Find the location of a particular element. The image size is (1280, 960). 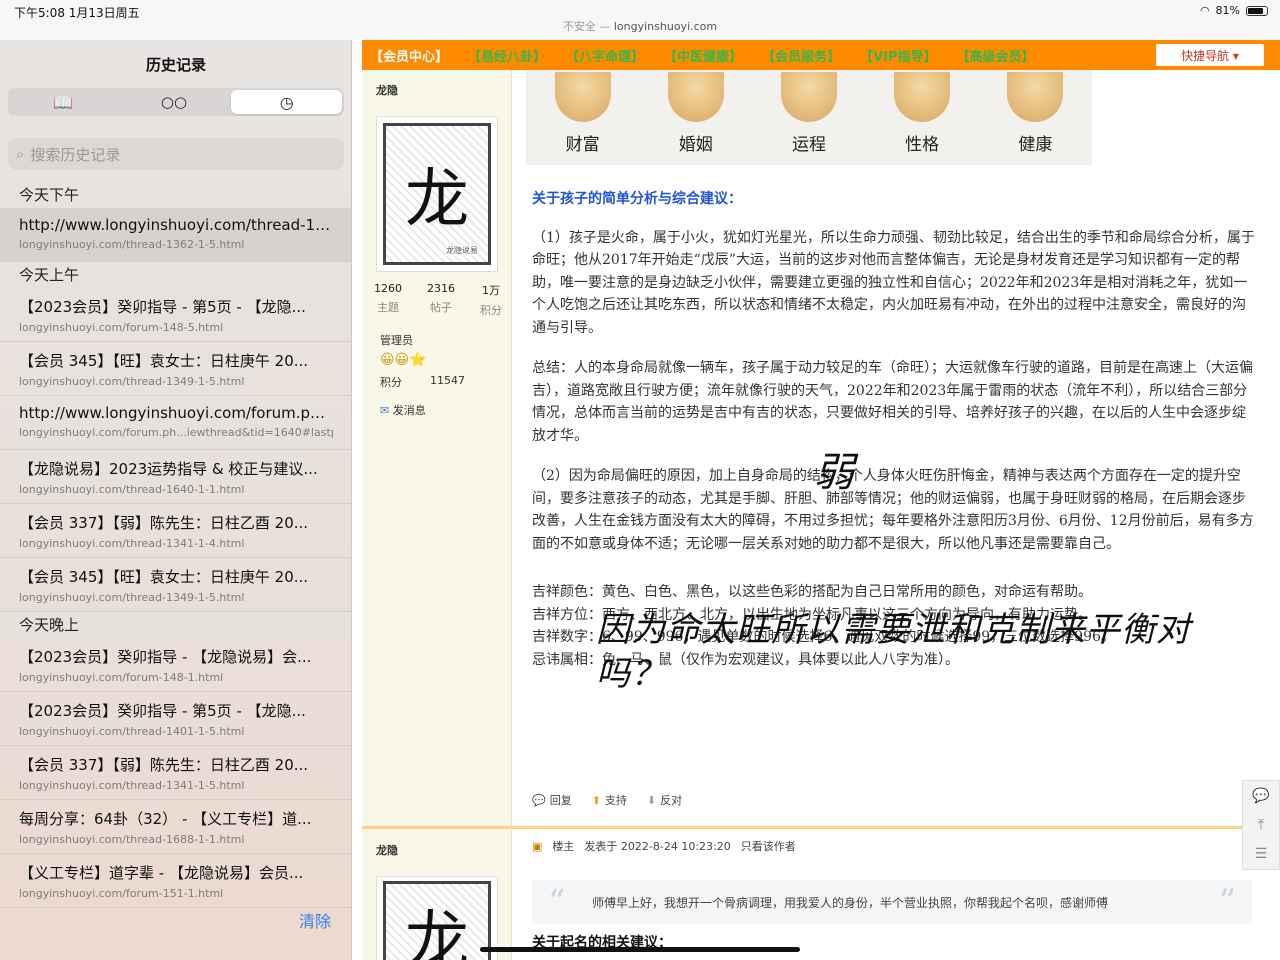

reply-button: 💬 回复 is located at coordinates (552, 800).